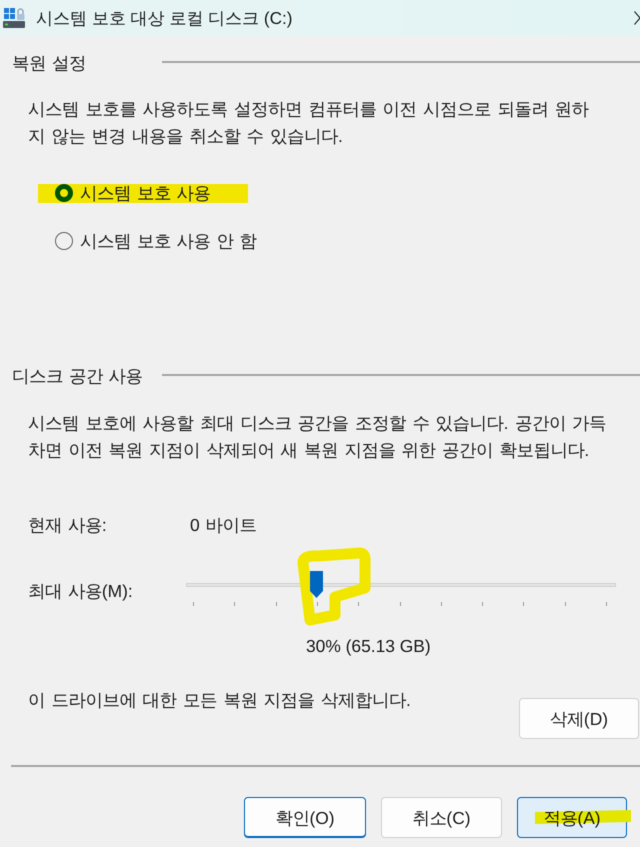  What do you see at coordinates (77, 376) in the screenshot?
I see `group-heading: 디스크 공간 사용` at bounding box center [77, 376].